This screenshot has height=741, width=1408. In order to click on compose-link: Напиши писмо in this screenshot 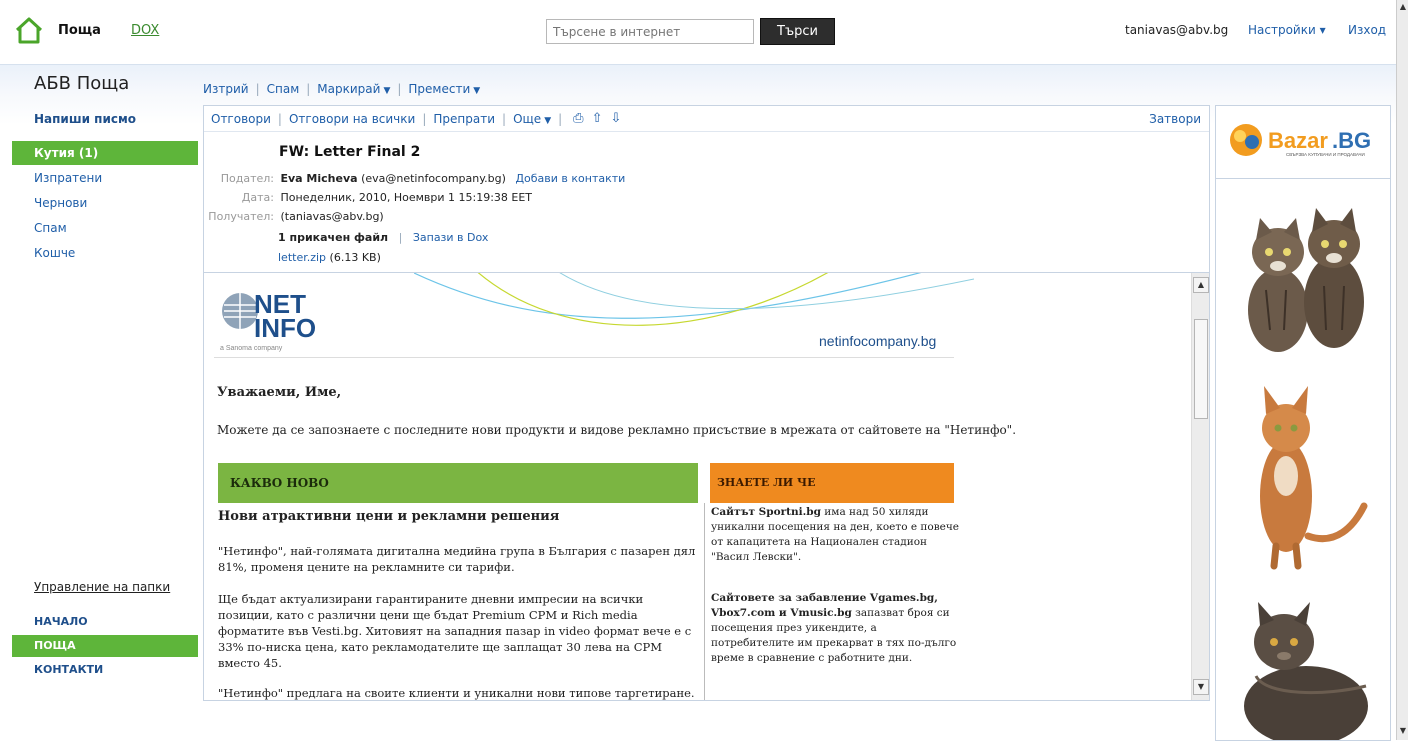, I will do `click(85, 119)`.